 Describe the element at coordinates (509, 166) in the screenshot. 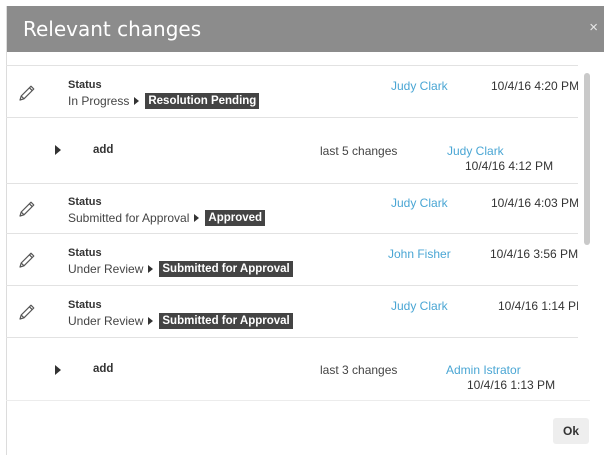

I see `change-timestamp: 10/4/16 4:12 PM` at that location.